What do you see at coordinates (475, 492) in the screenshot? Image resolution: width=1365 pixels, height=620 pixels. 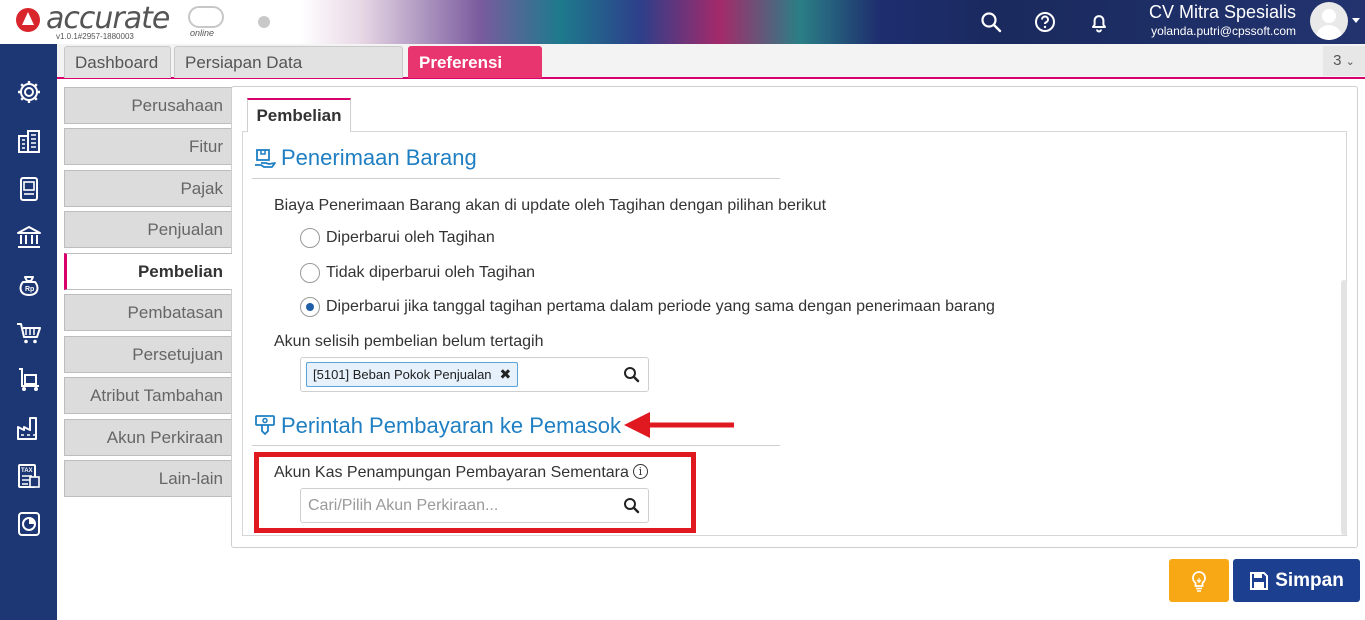 I see `highlight-box` at bounding box center [475, 492].